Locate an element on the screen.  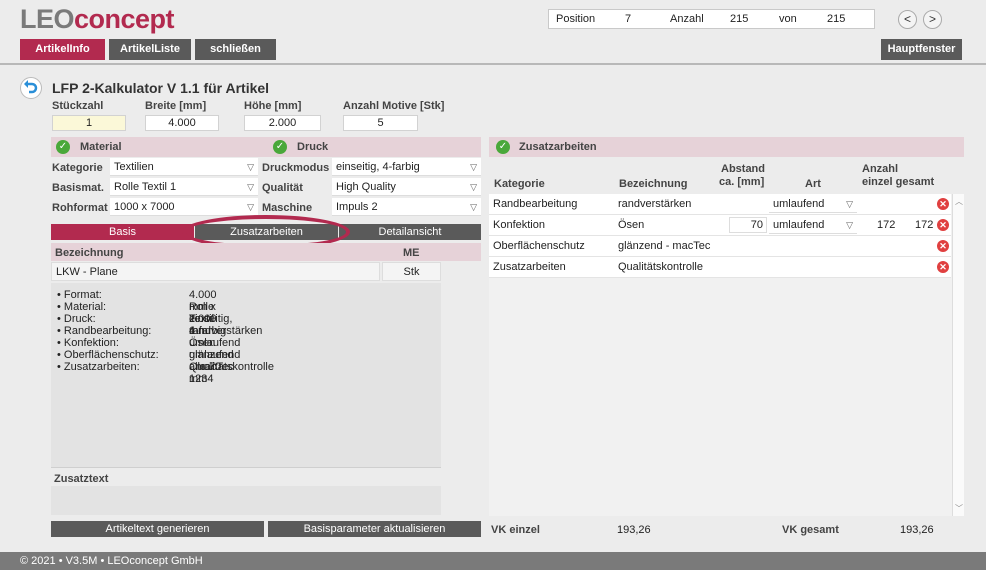
breite-label: Breite [mm] is located at coordinates (176, 106).